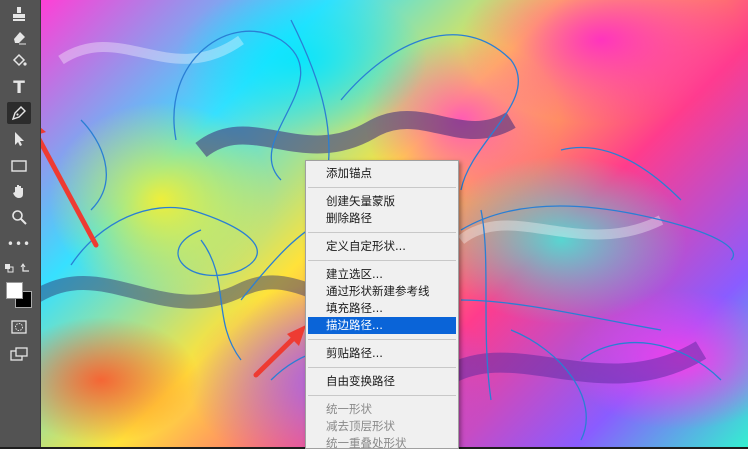 The height and width of the screenshot is (449, 748). What do you see at coordinates (382, 291) in the screenshot?
I see `menu-item-new-guides-from-shape: 通过形状新建参考线` at bounding box center [382, 291].